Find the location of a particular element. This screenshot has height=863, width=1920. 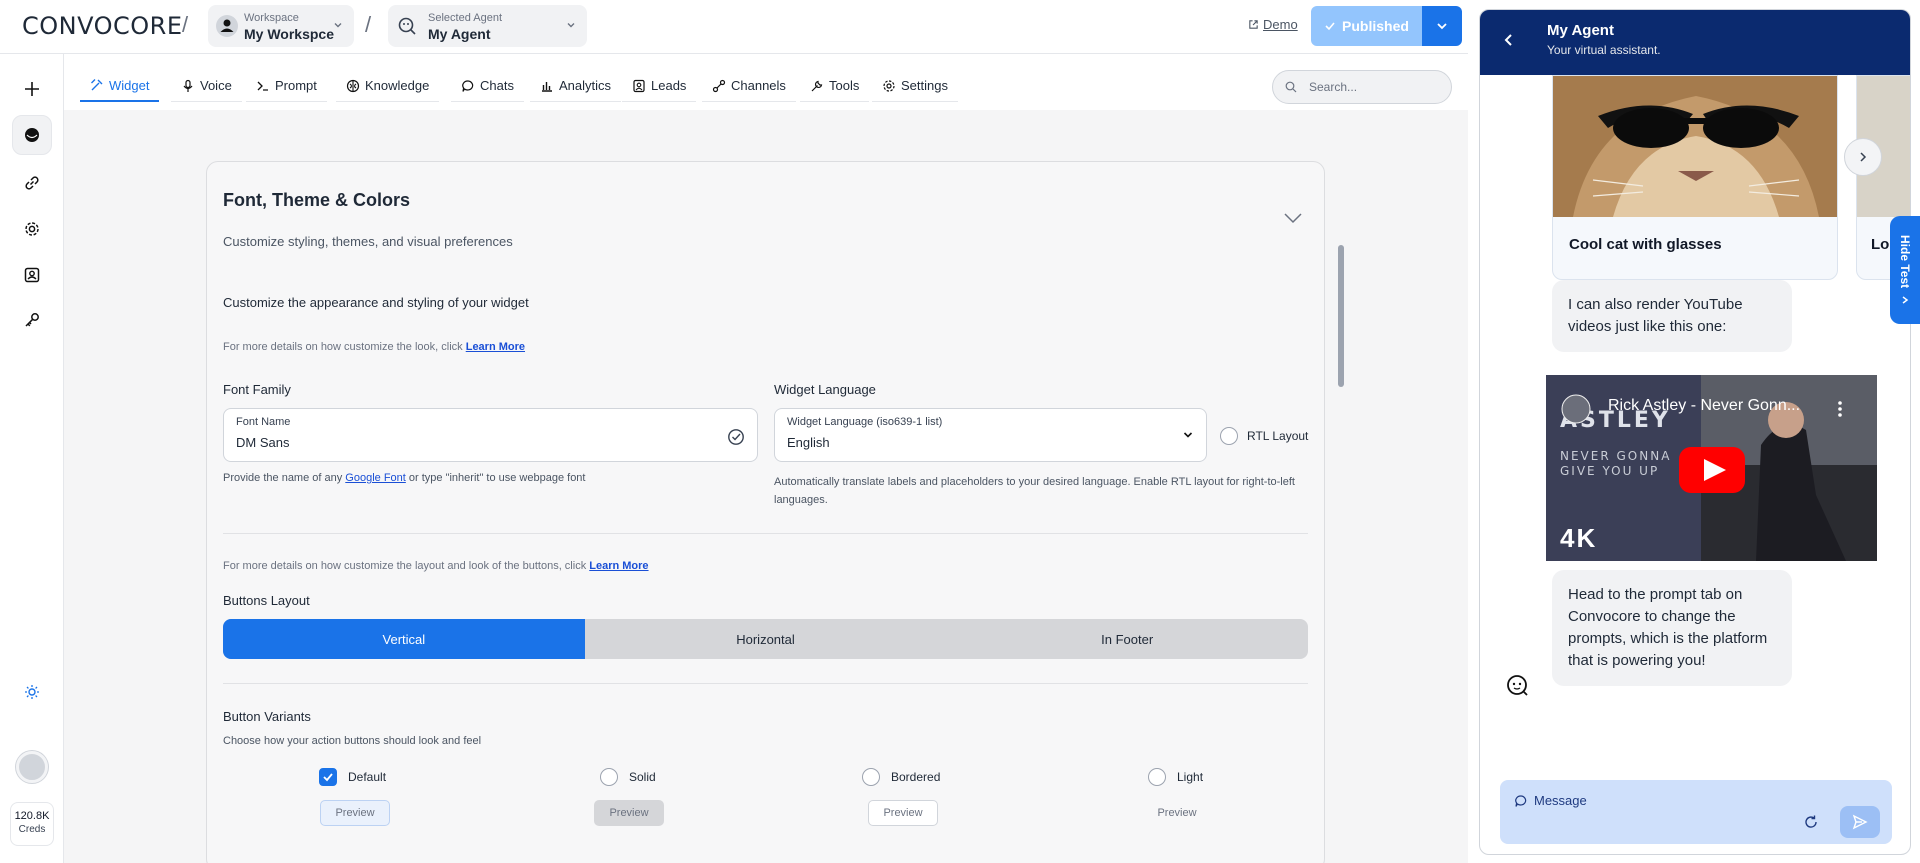

card-title: Lo is located at coordinates (1880, 244).